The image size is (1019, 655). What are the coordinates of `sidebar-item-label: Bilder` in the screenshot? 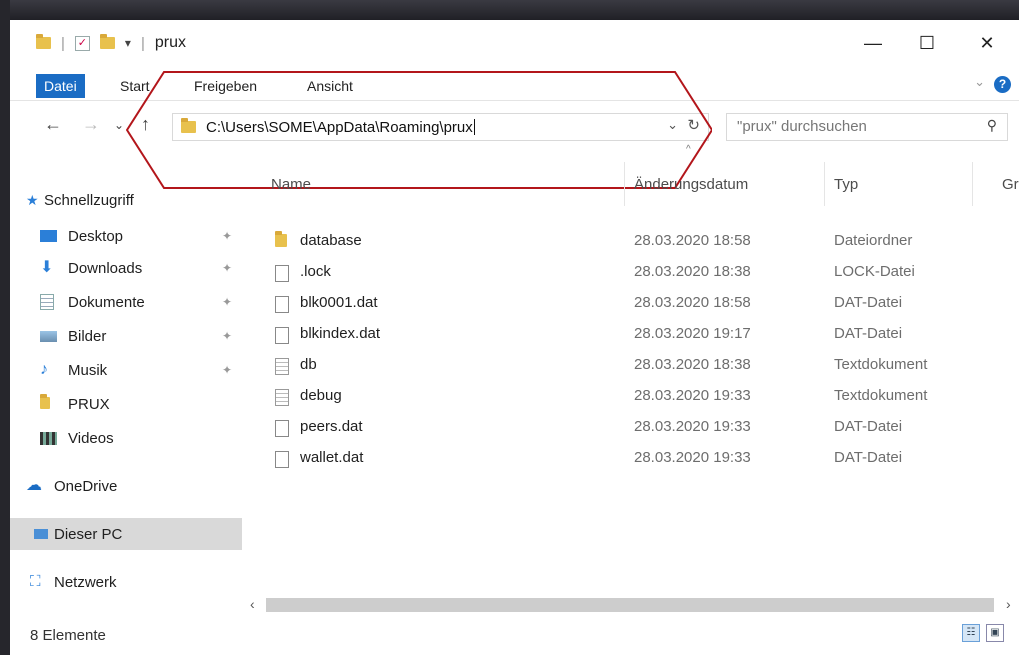 It's located at (87, 336).